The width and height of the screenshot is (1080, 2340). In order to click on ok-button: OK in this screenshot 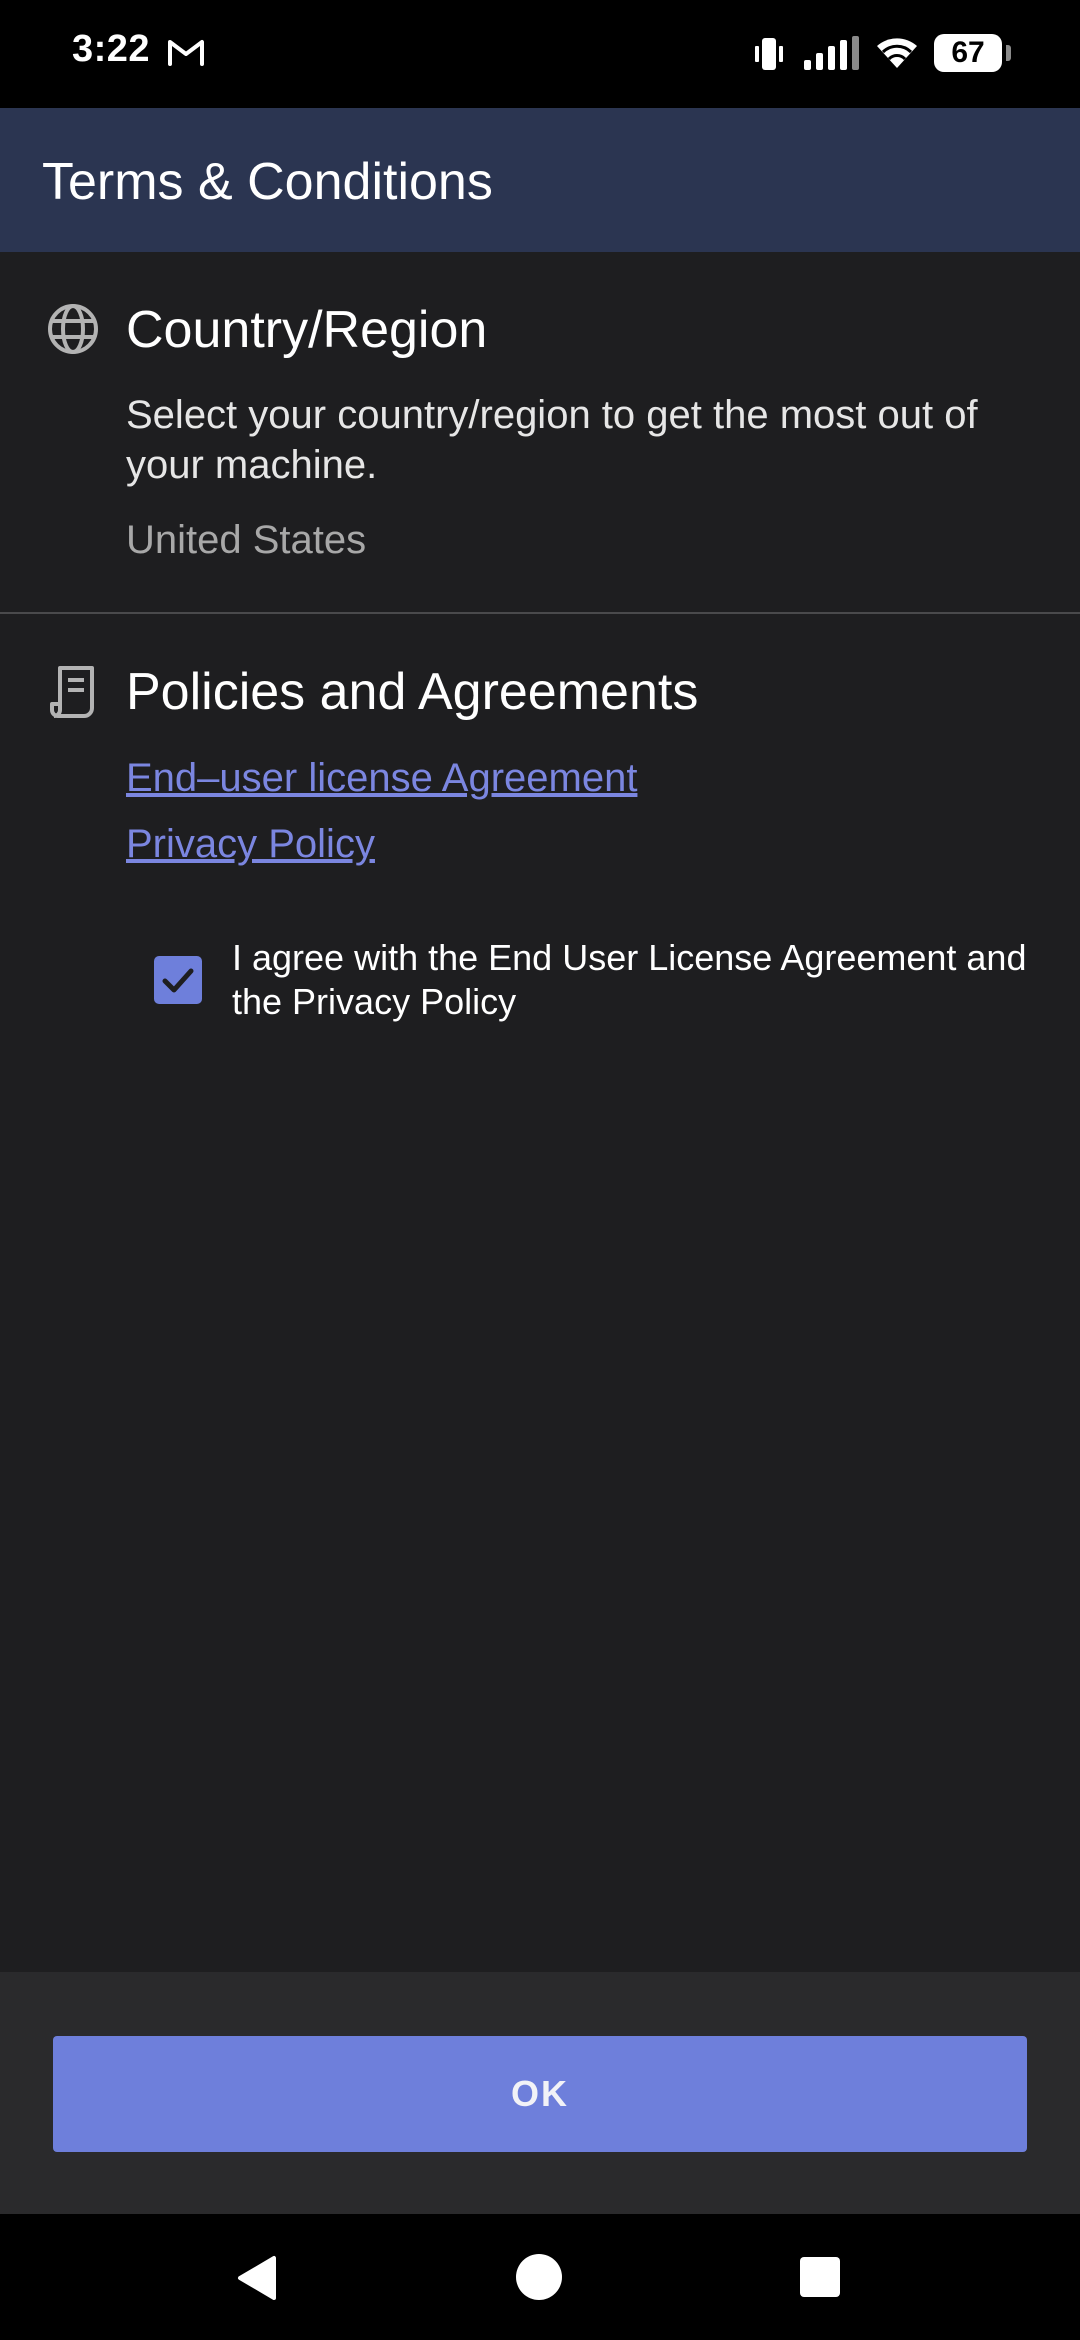, I will do `click(540, 2094)`.